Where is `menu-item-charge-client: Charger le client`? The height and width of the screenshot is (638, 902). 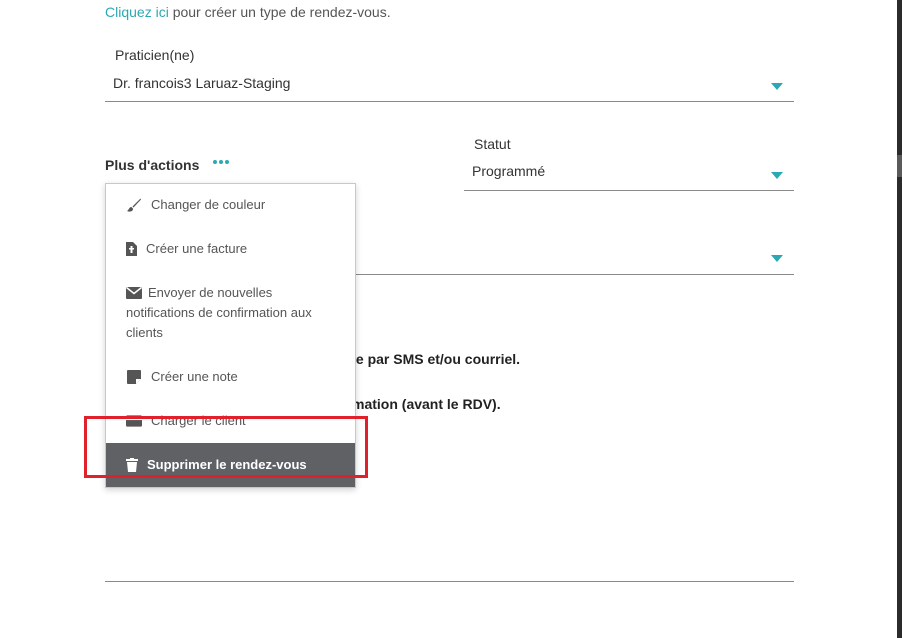
menu-item-charge-client: Charger le client is located at coordinates (230, 421).